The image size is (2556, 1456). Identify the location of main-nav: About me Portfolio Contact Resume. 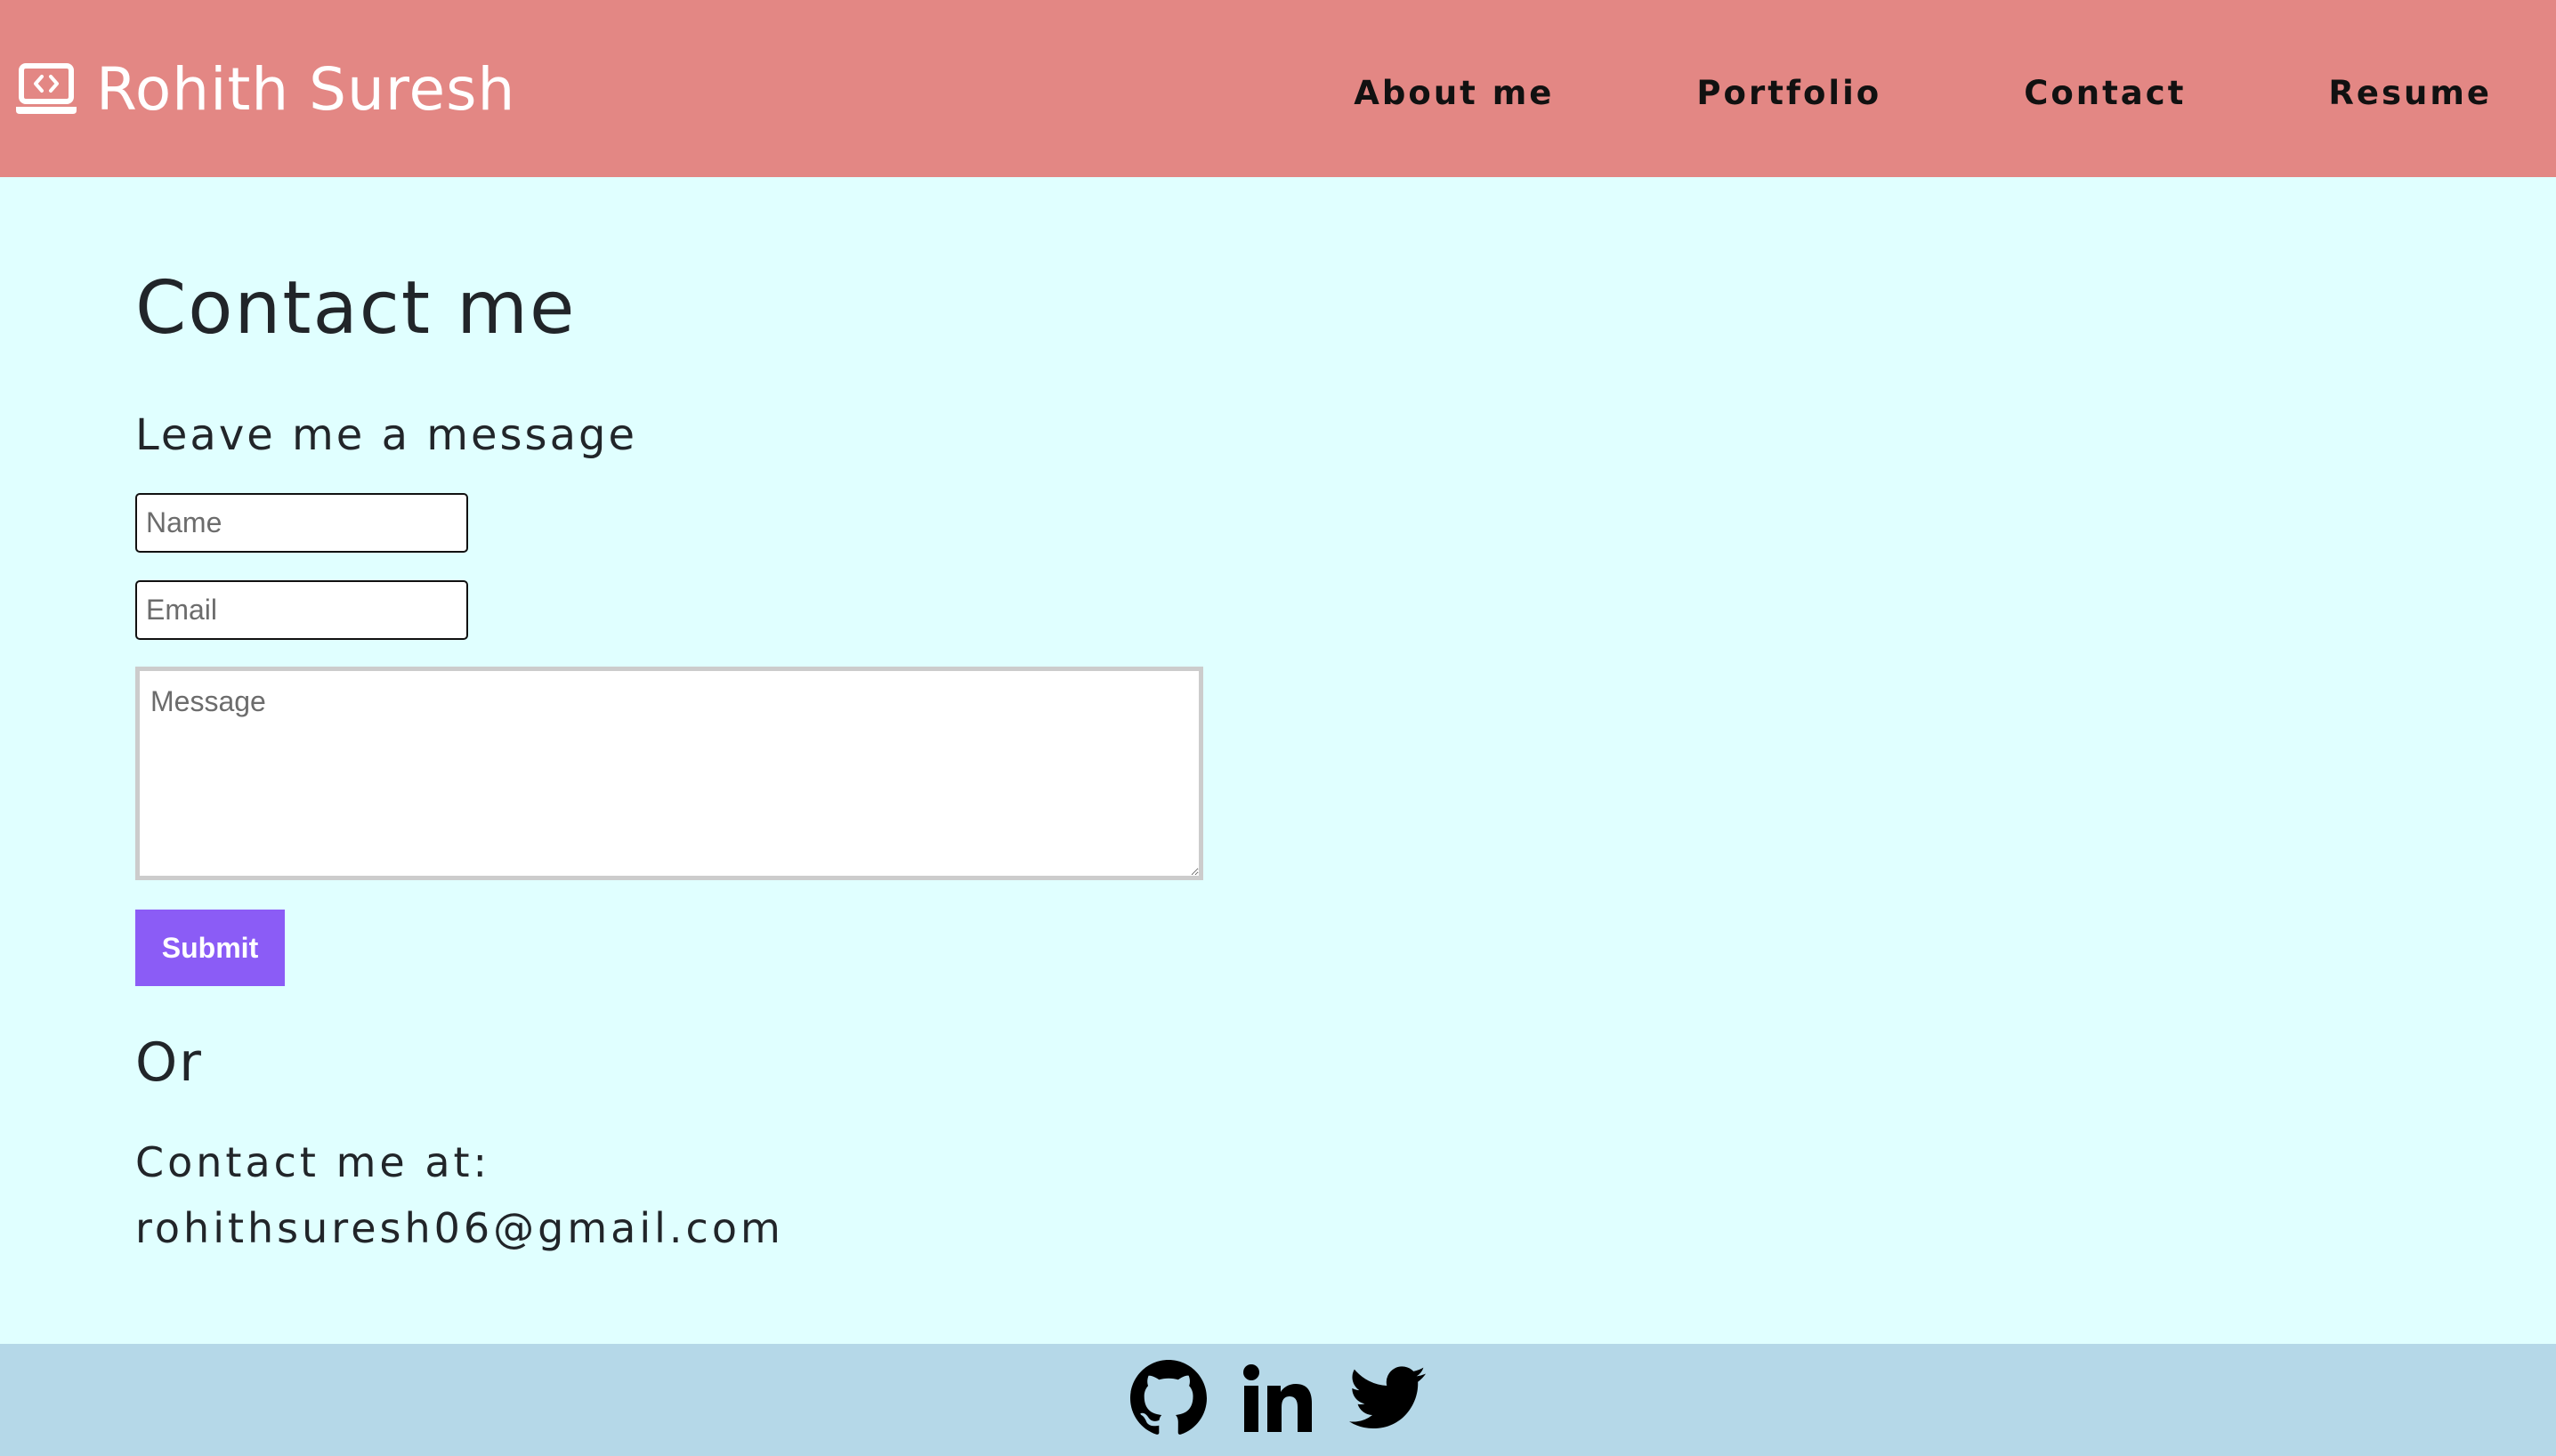
(1923, 92).